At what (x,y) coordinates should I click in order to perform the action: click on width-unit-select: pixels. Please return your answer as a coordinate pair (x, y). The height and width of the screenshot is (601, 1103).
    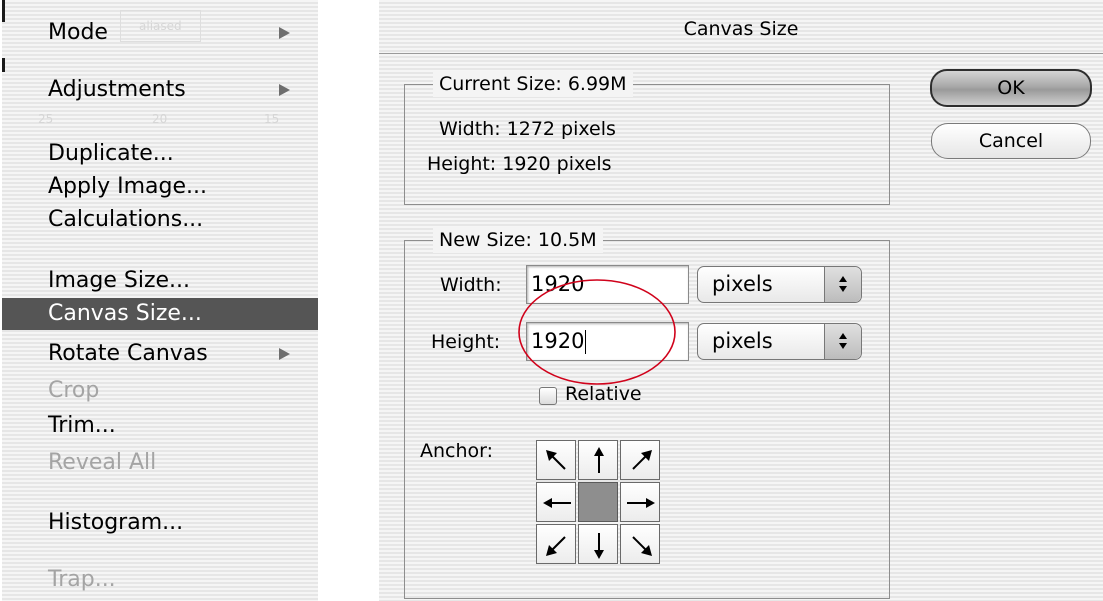
    Looking at the image, I should click on (779, 284).